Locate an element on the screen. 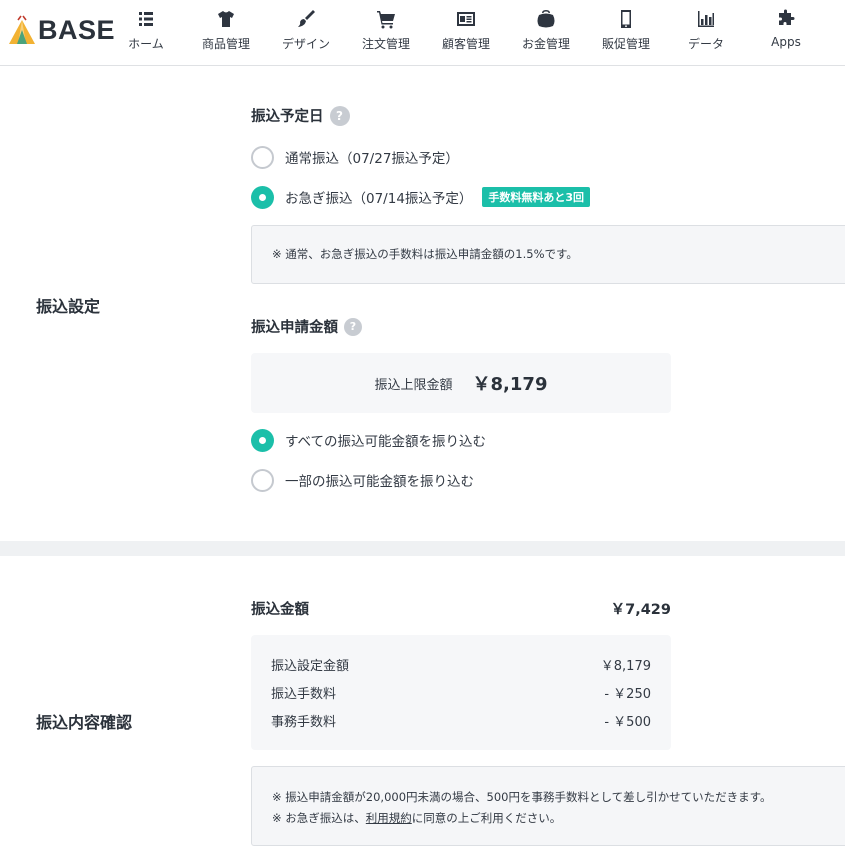 This screenshot has width=845, height=868. breakdown-label: 事務手数料 is located at coordinates (304, 722).